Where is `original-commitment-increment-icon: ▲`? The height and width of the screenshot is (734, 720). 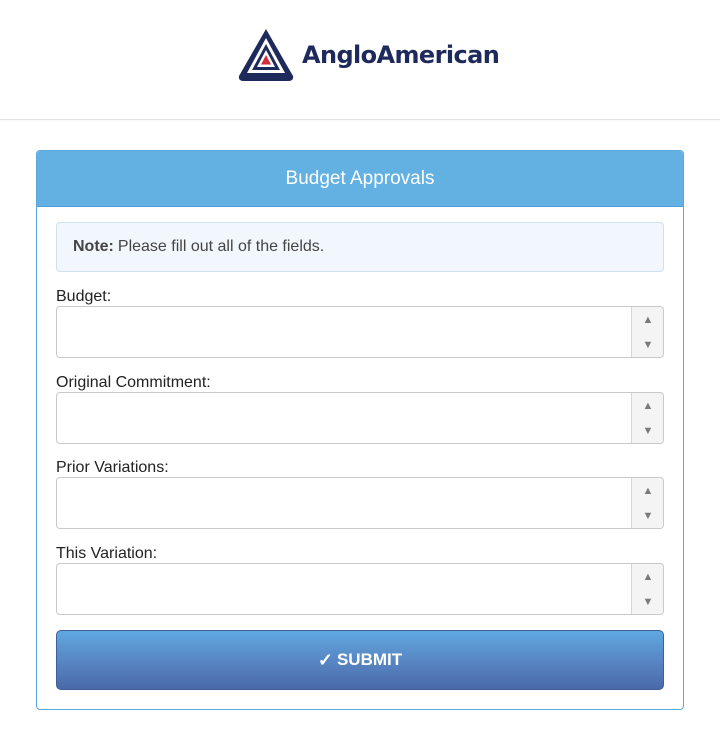 original-commitment-increment-icon: ▲ is located at coordinates (648, 405).